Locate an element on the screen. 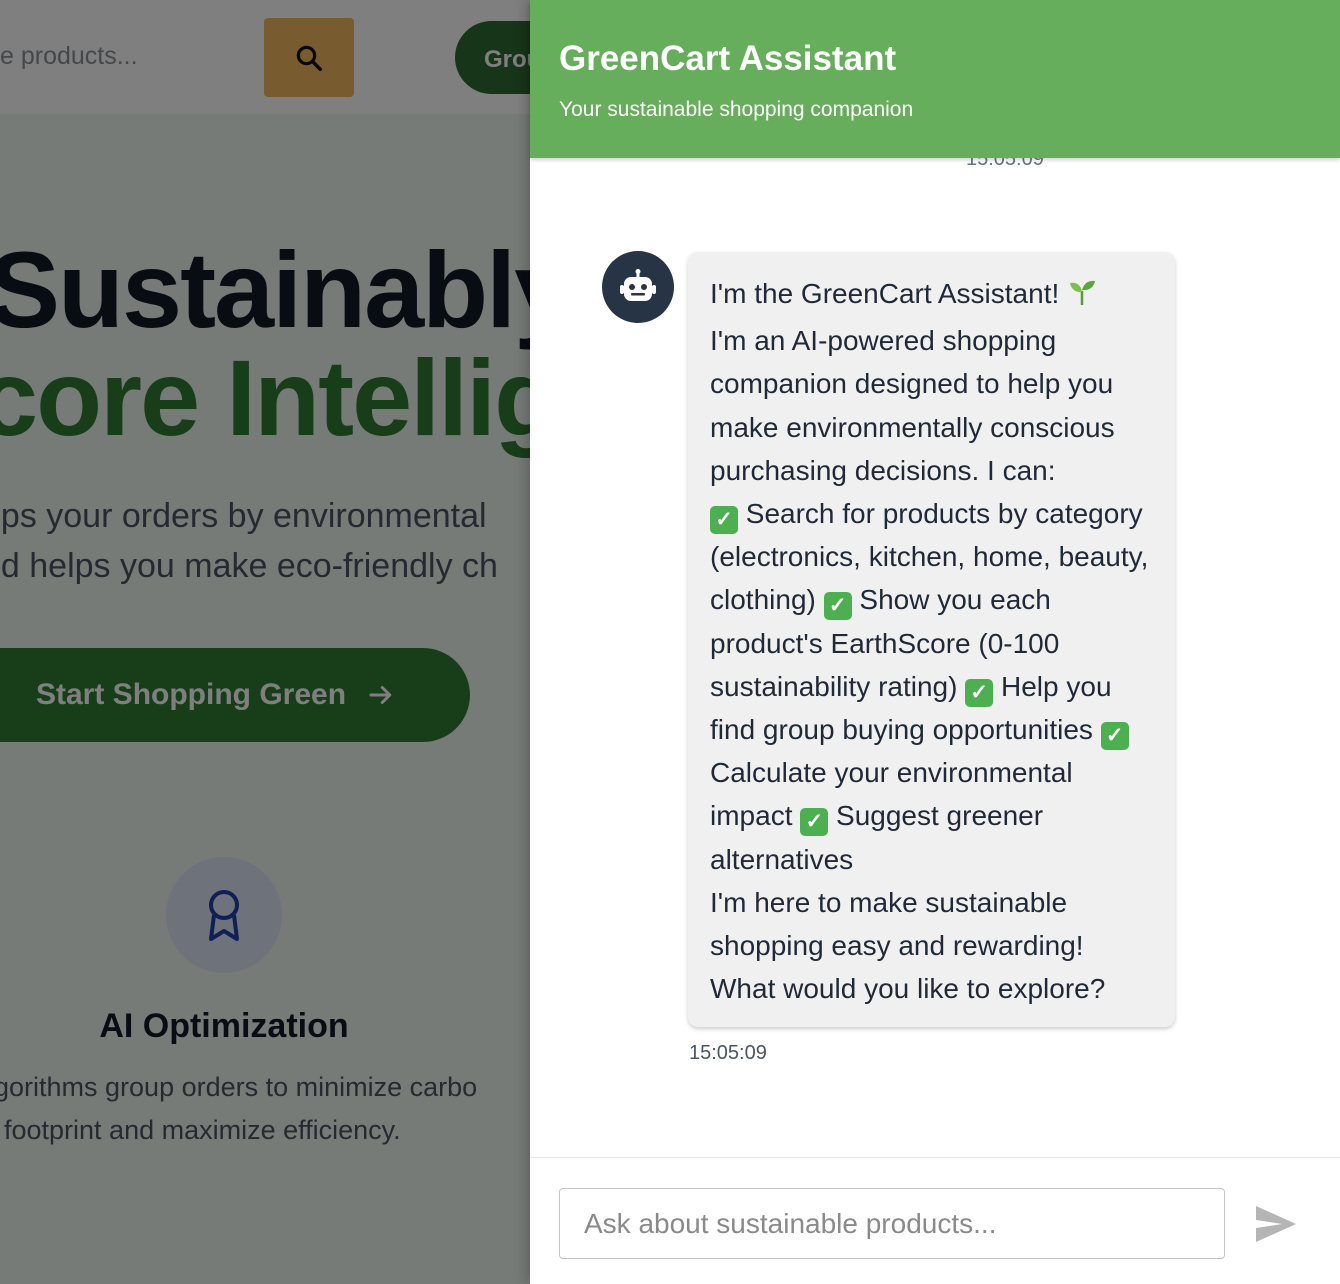 The image size is (1340, 1284). chat-message-input is located at coordinates (892, 1223).